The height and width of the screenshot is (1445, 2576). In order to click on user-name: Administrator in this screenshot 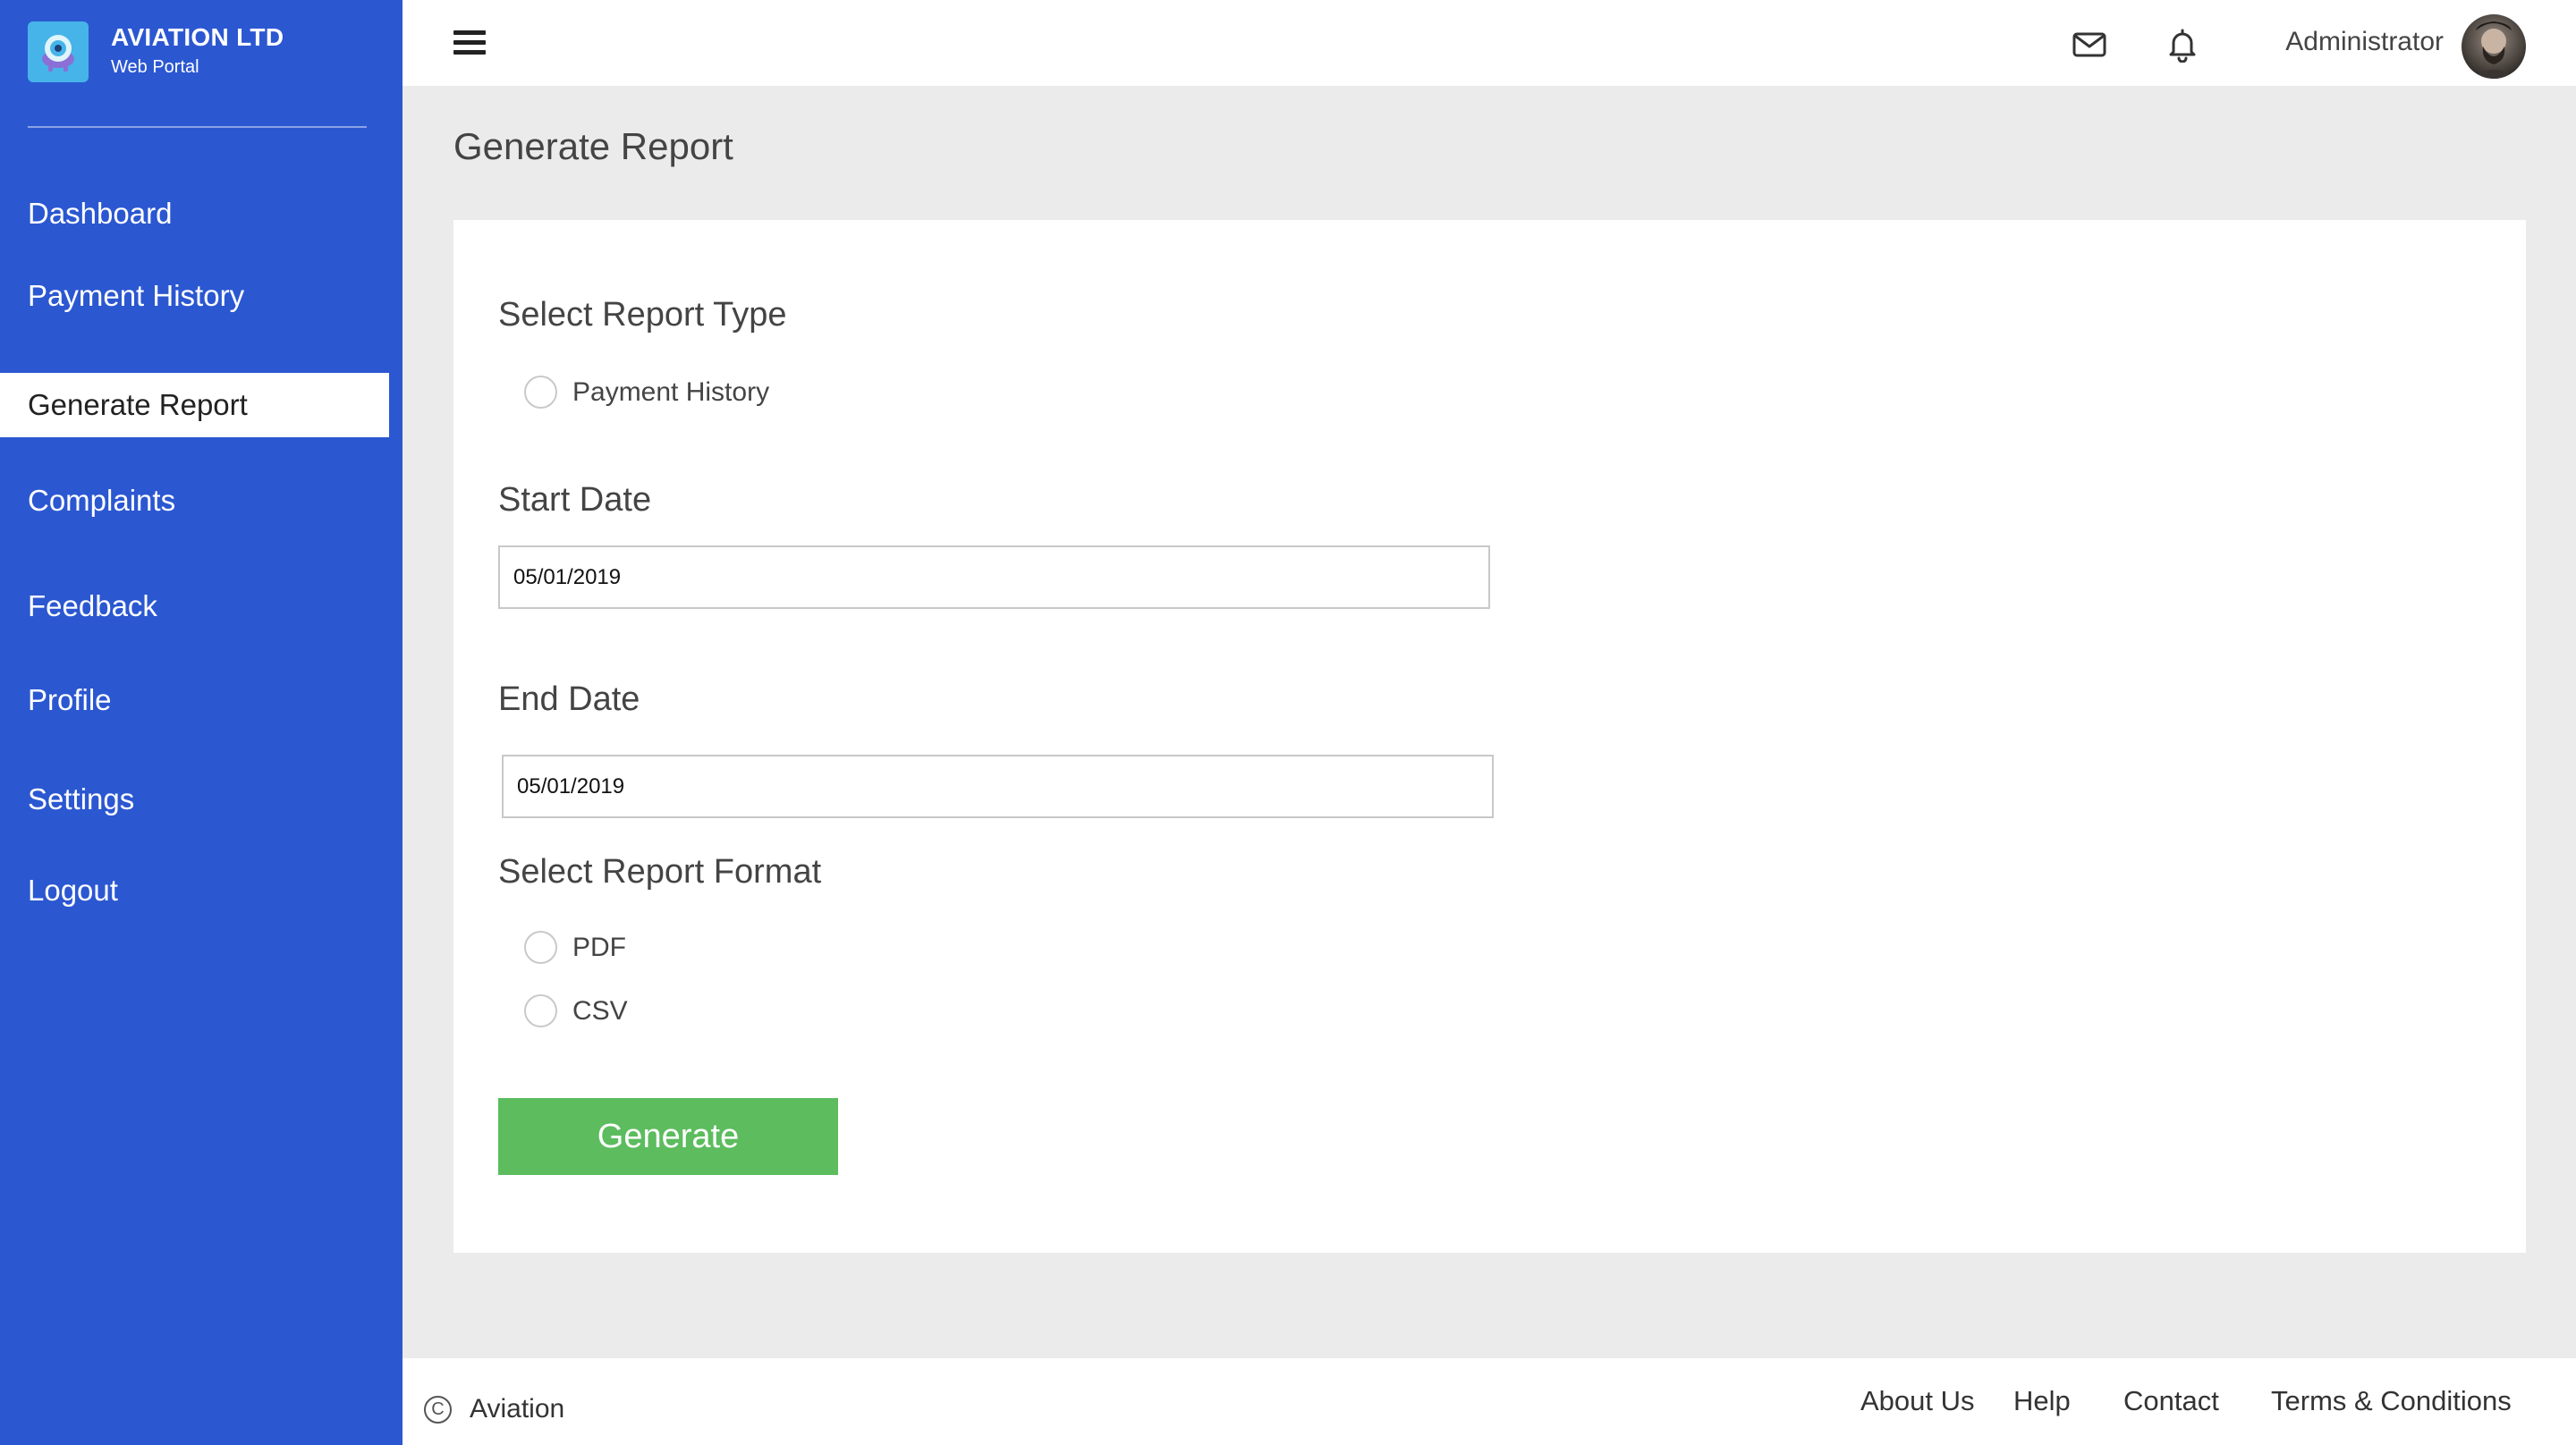, I will do `click(2364, 42)`.